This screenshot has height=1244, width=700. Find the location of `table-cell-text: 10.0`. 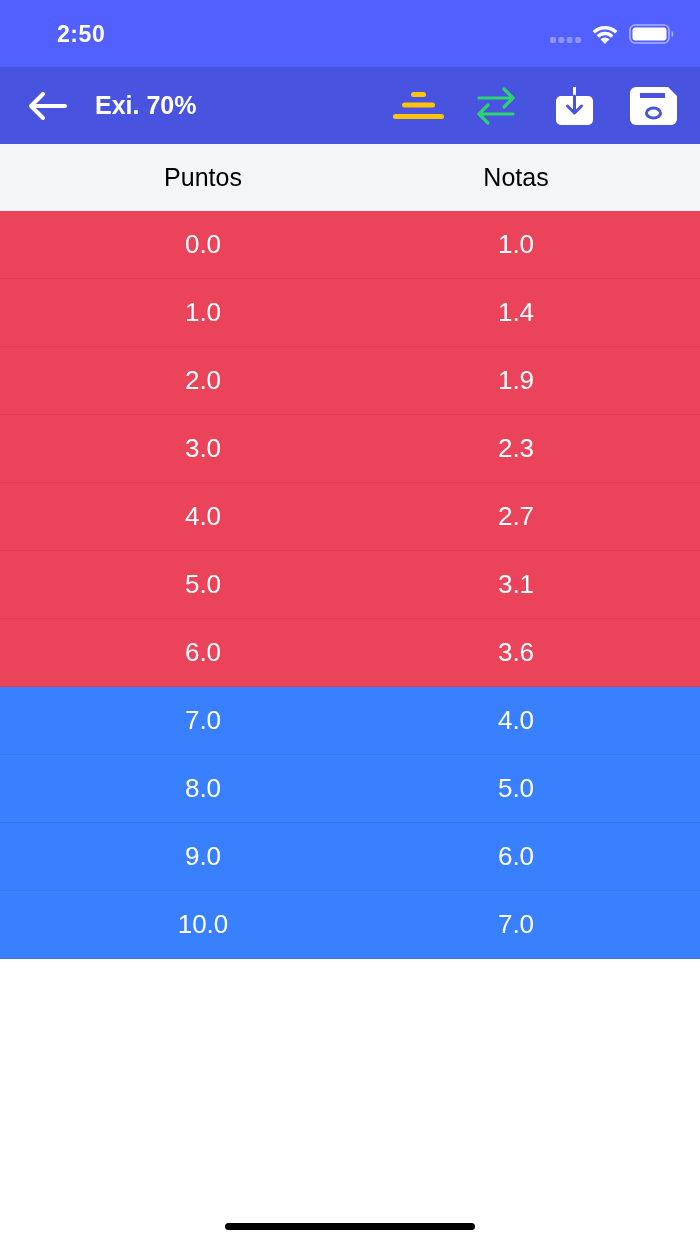

table-cell-text: 10.0 is located at coordinates (203, 924).